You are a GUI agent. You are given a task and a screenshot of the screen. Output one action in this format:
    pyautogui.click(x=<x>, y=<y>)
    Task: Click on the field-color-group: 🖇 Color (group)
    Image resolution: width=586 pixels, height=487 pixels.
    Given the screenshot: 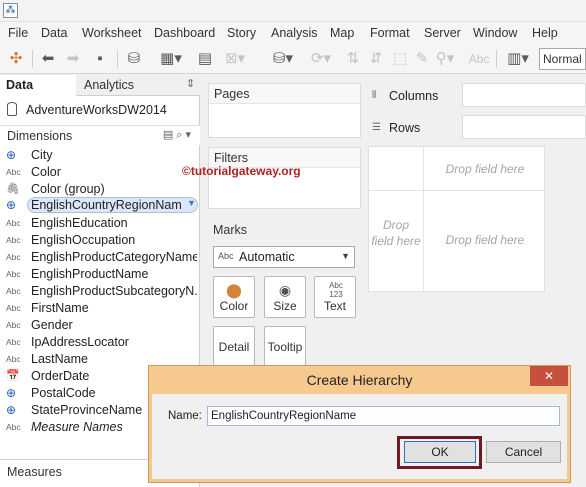 What is the action you would take?
    pyautogui.click(x=100, y=189)
    